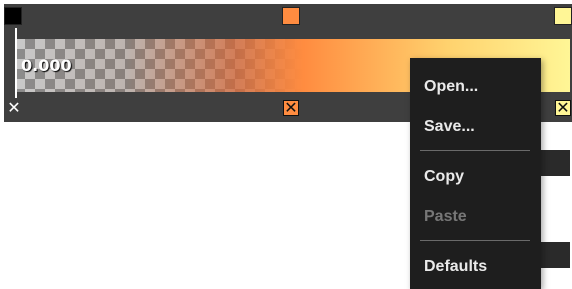  I want to click on menu-item-paste: Paste, so click(445, 216).